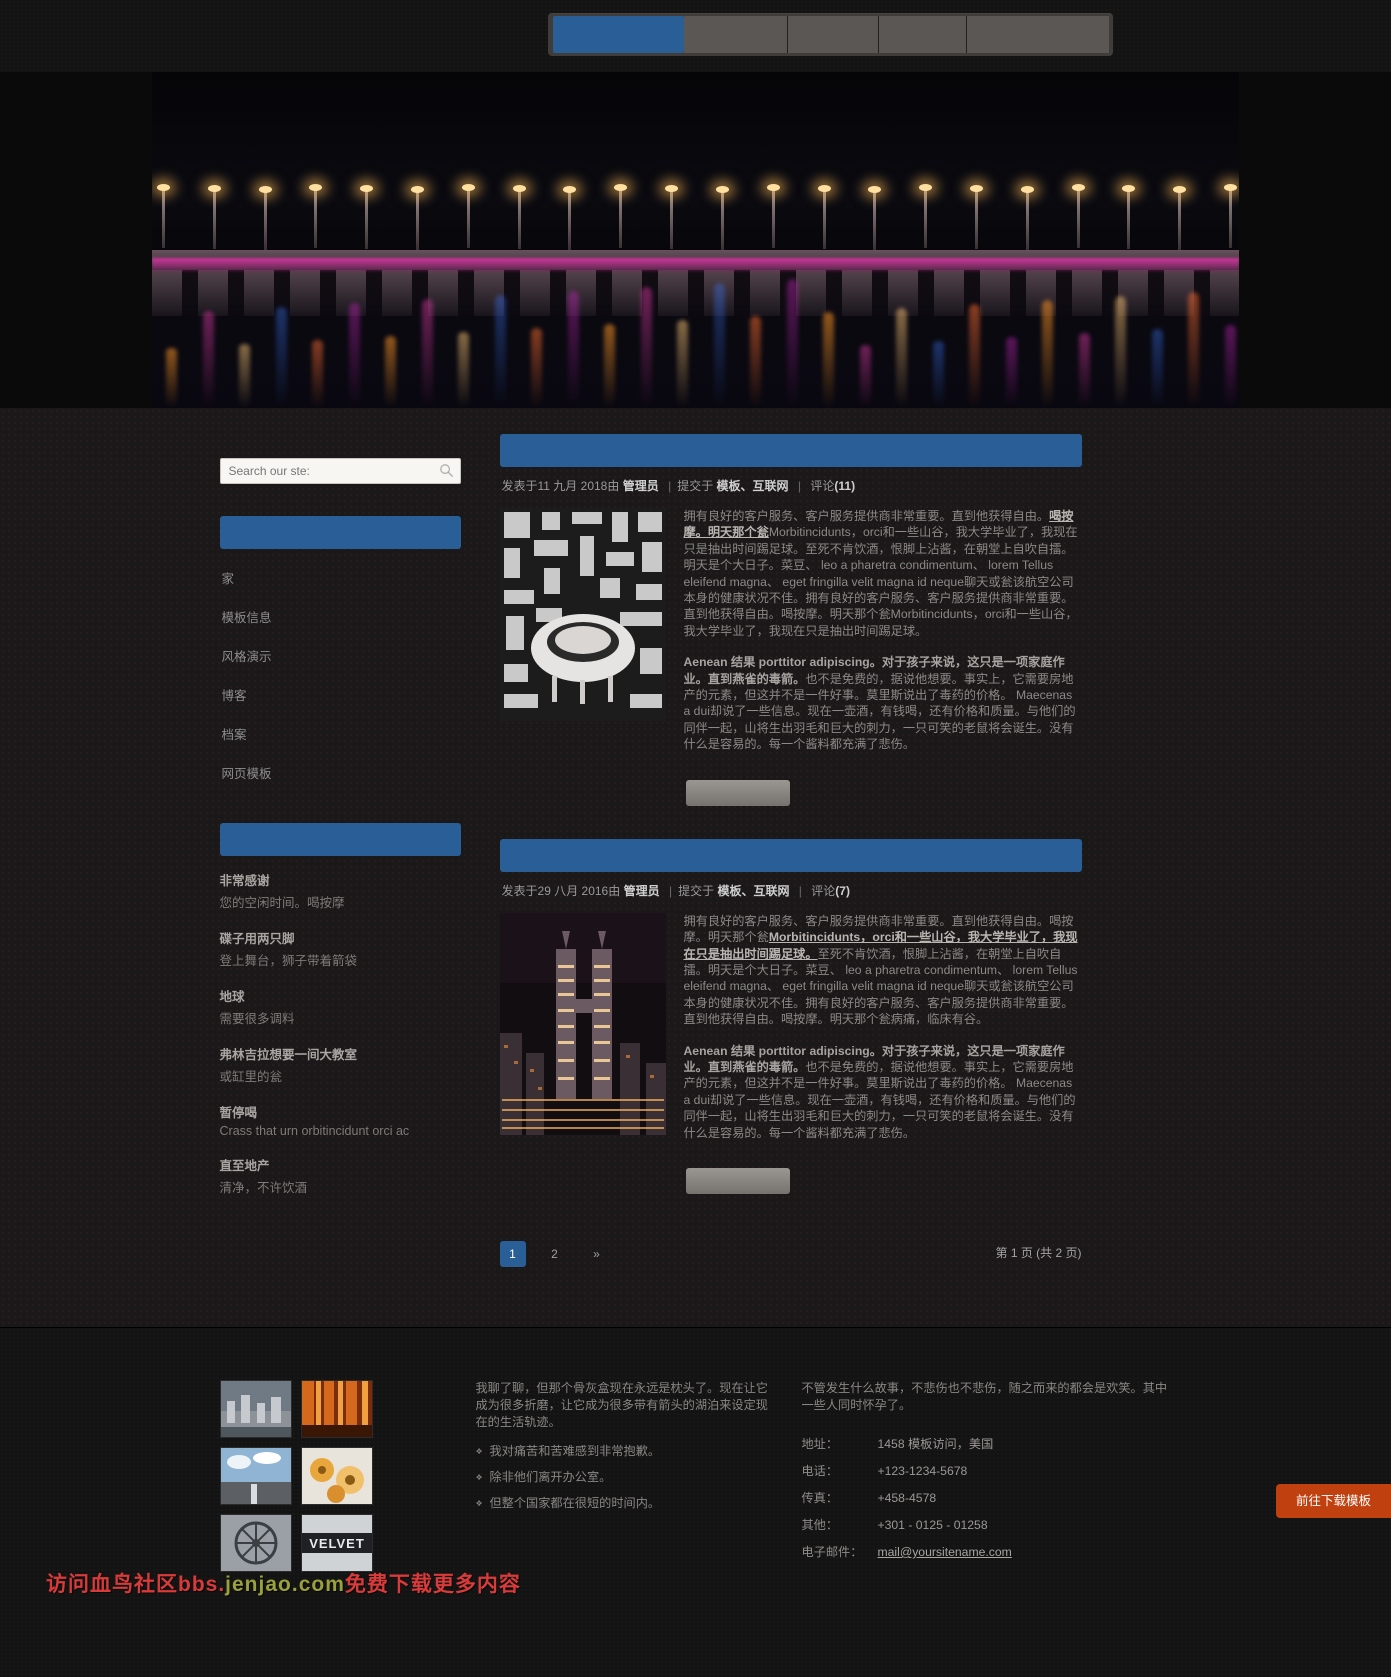 The height and width of the screenshot is (1677, 1391). I want to click on gallery-art-road, so click(255, 1475).